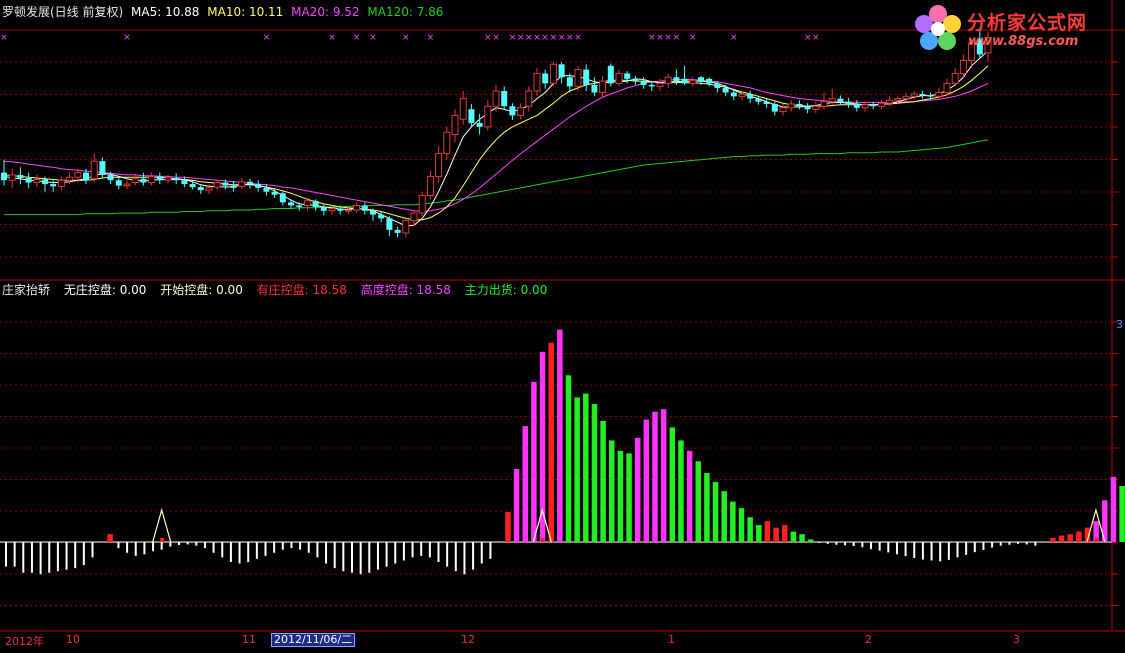 This screenshot has width=1125, height=653. What do you see at coordinates (938, 27) in the screenshot?
I see `flower-logo-icon` at bounding box center [938, 27].